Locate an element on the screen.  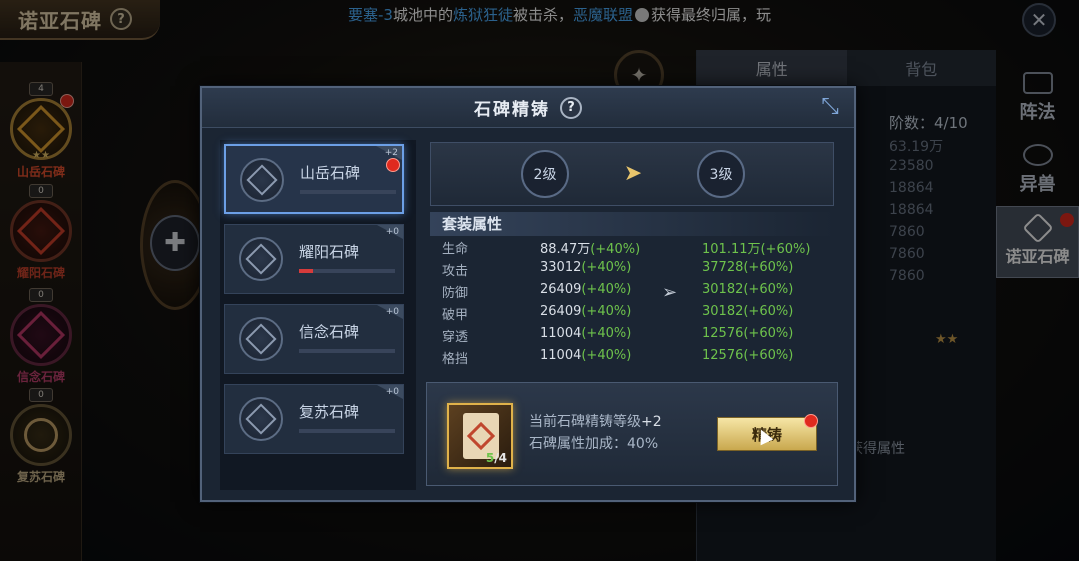
attribute-row: 攻击 33012(+40%) 37728(+60%) is located at coordinates (632, 271).